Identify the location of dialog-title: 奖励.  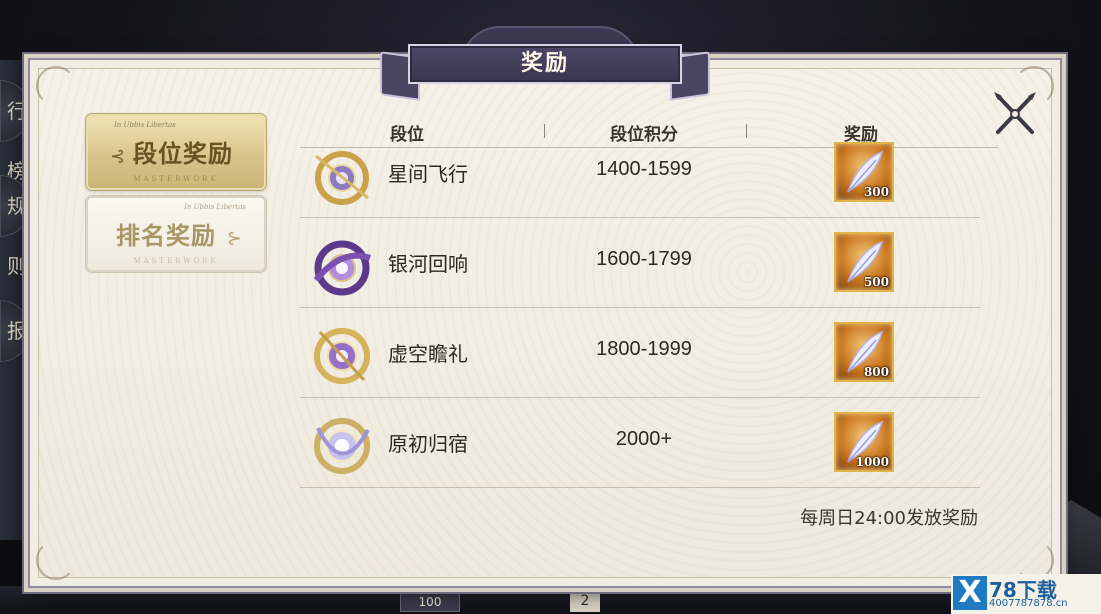
(544, 63).